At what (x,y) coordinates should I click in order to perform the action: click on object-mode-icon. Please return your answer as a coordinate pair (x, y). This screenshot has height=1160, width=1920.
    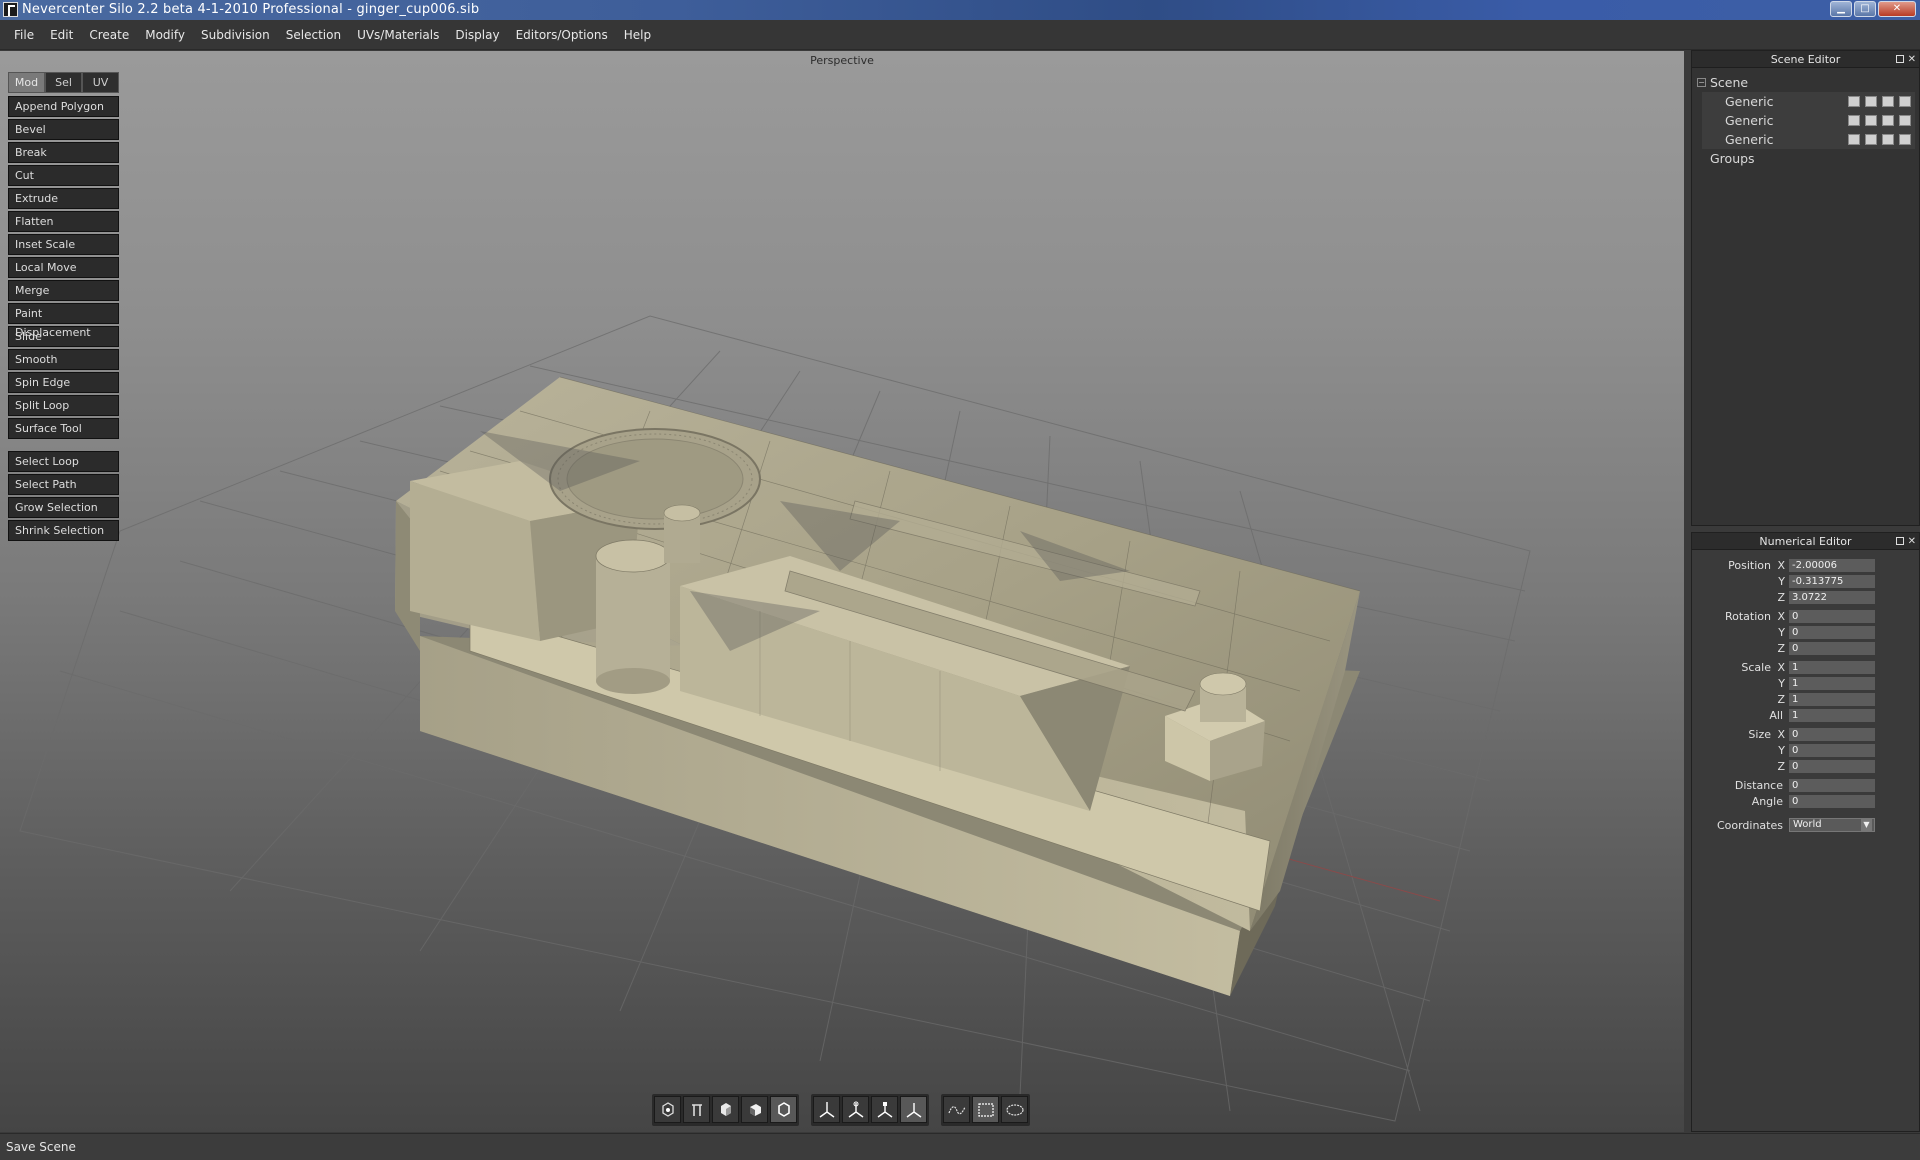
    Looking at the image, I should click on (754, 1109).